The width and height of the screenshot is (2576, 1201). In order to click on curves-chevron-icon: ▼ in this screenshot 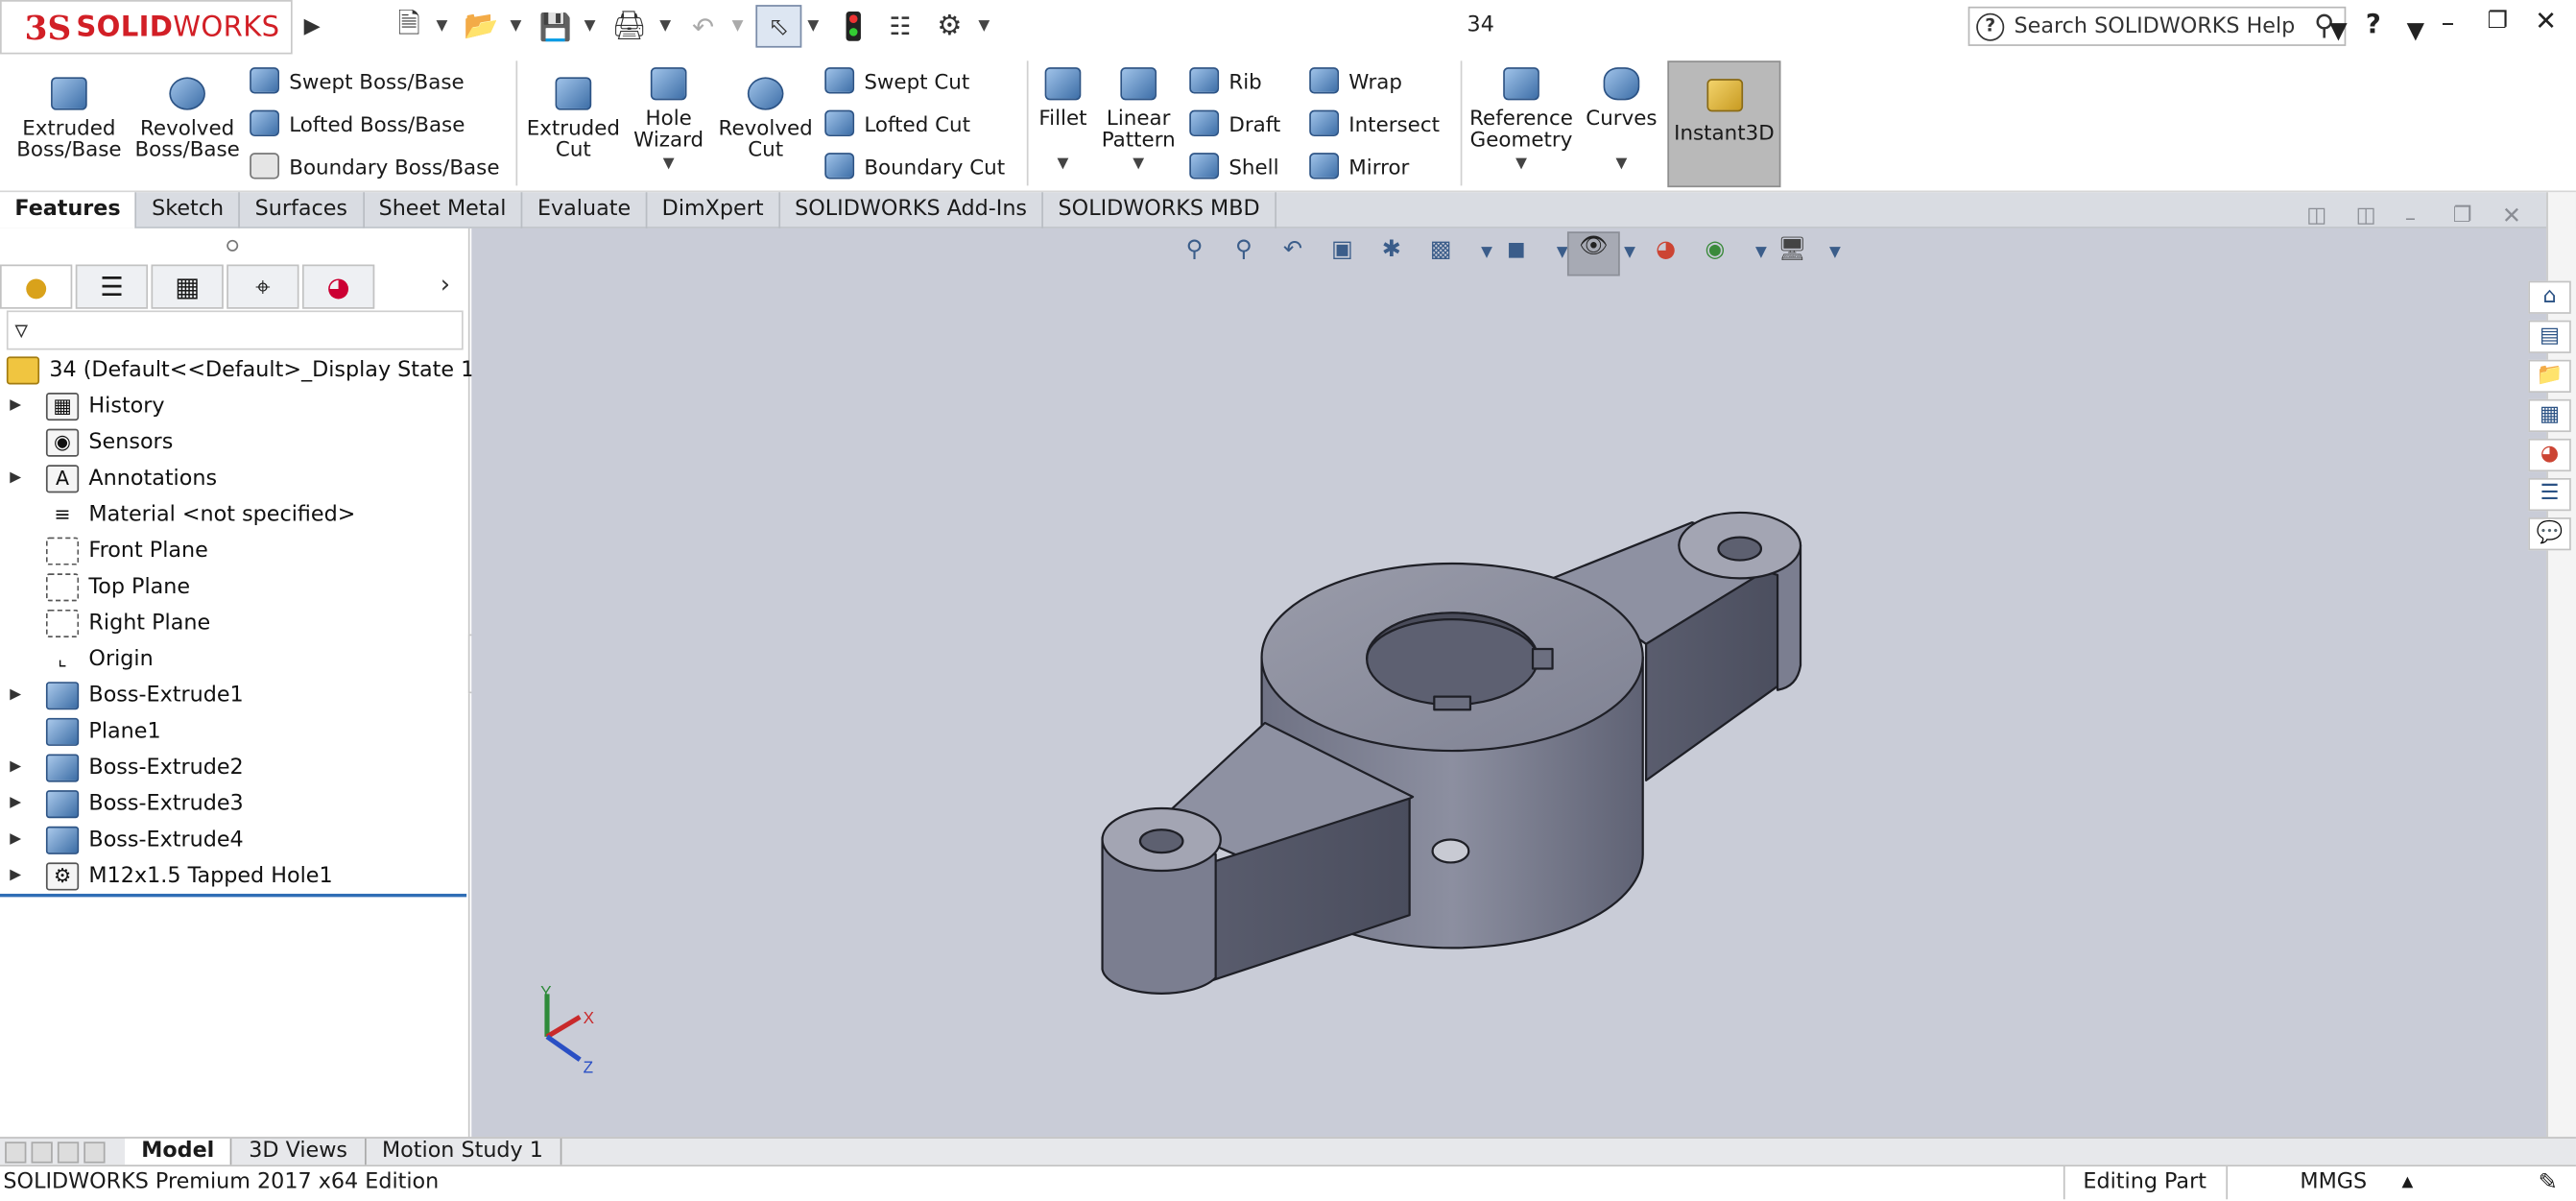, I will do `click(1622, 164)`.